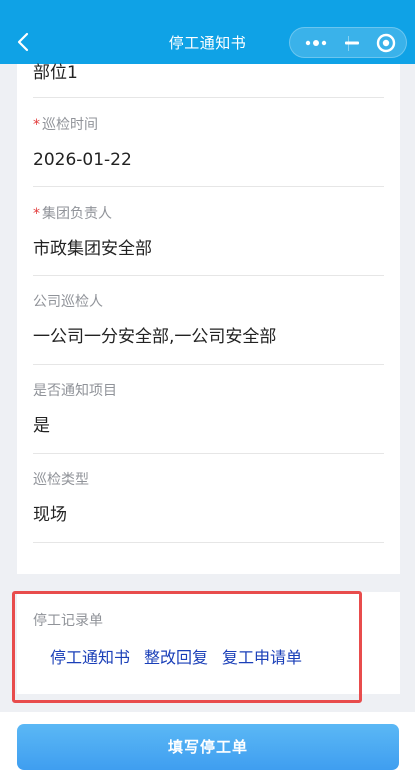 The image size is (415, 780). What do you see at coordinates (208, 143) in the screenshot?
I see `field-inspection-time: * 巡检时间 2026-01-22` at bounding box center [208, 143].